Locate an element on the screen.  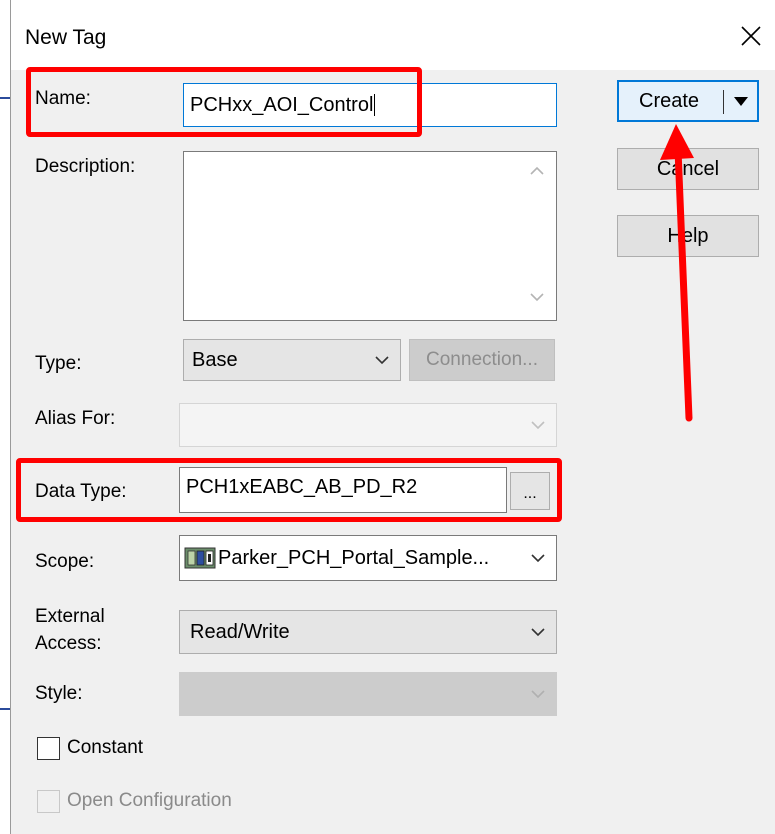
type-label: Type: is located at coordinates (58, 363).